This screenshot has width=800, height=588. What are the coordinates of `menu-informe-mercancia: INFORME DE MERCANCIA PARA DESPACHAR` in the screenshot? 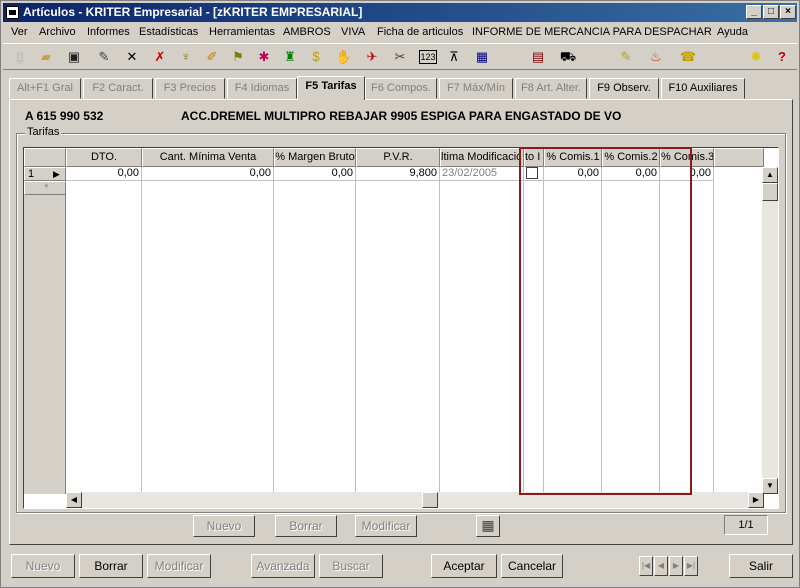 It's located at (592, 32).